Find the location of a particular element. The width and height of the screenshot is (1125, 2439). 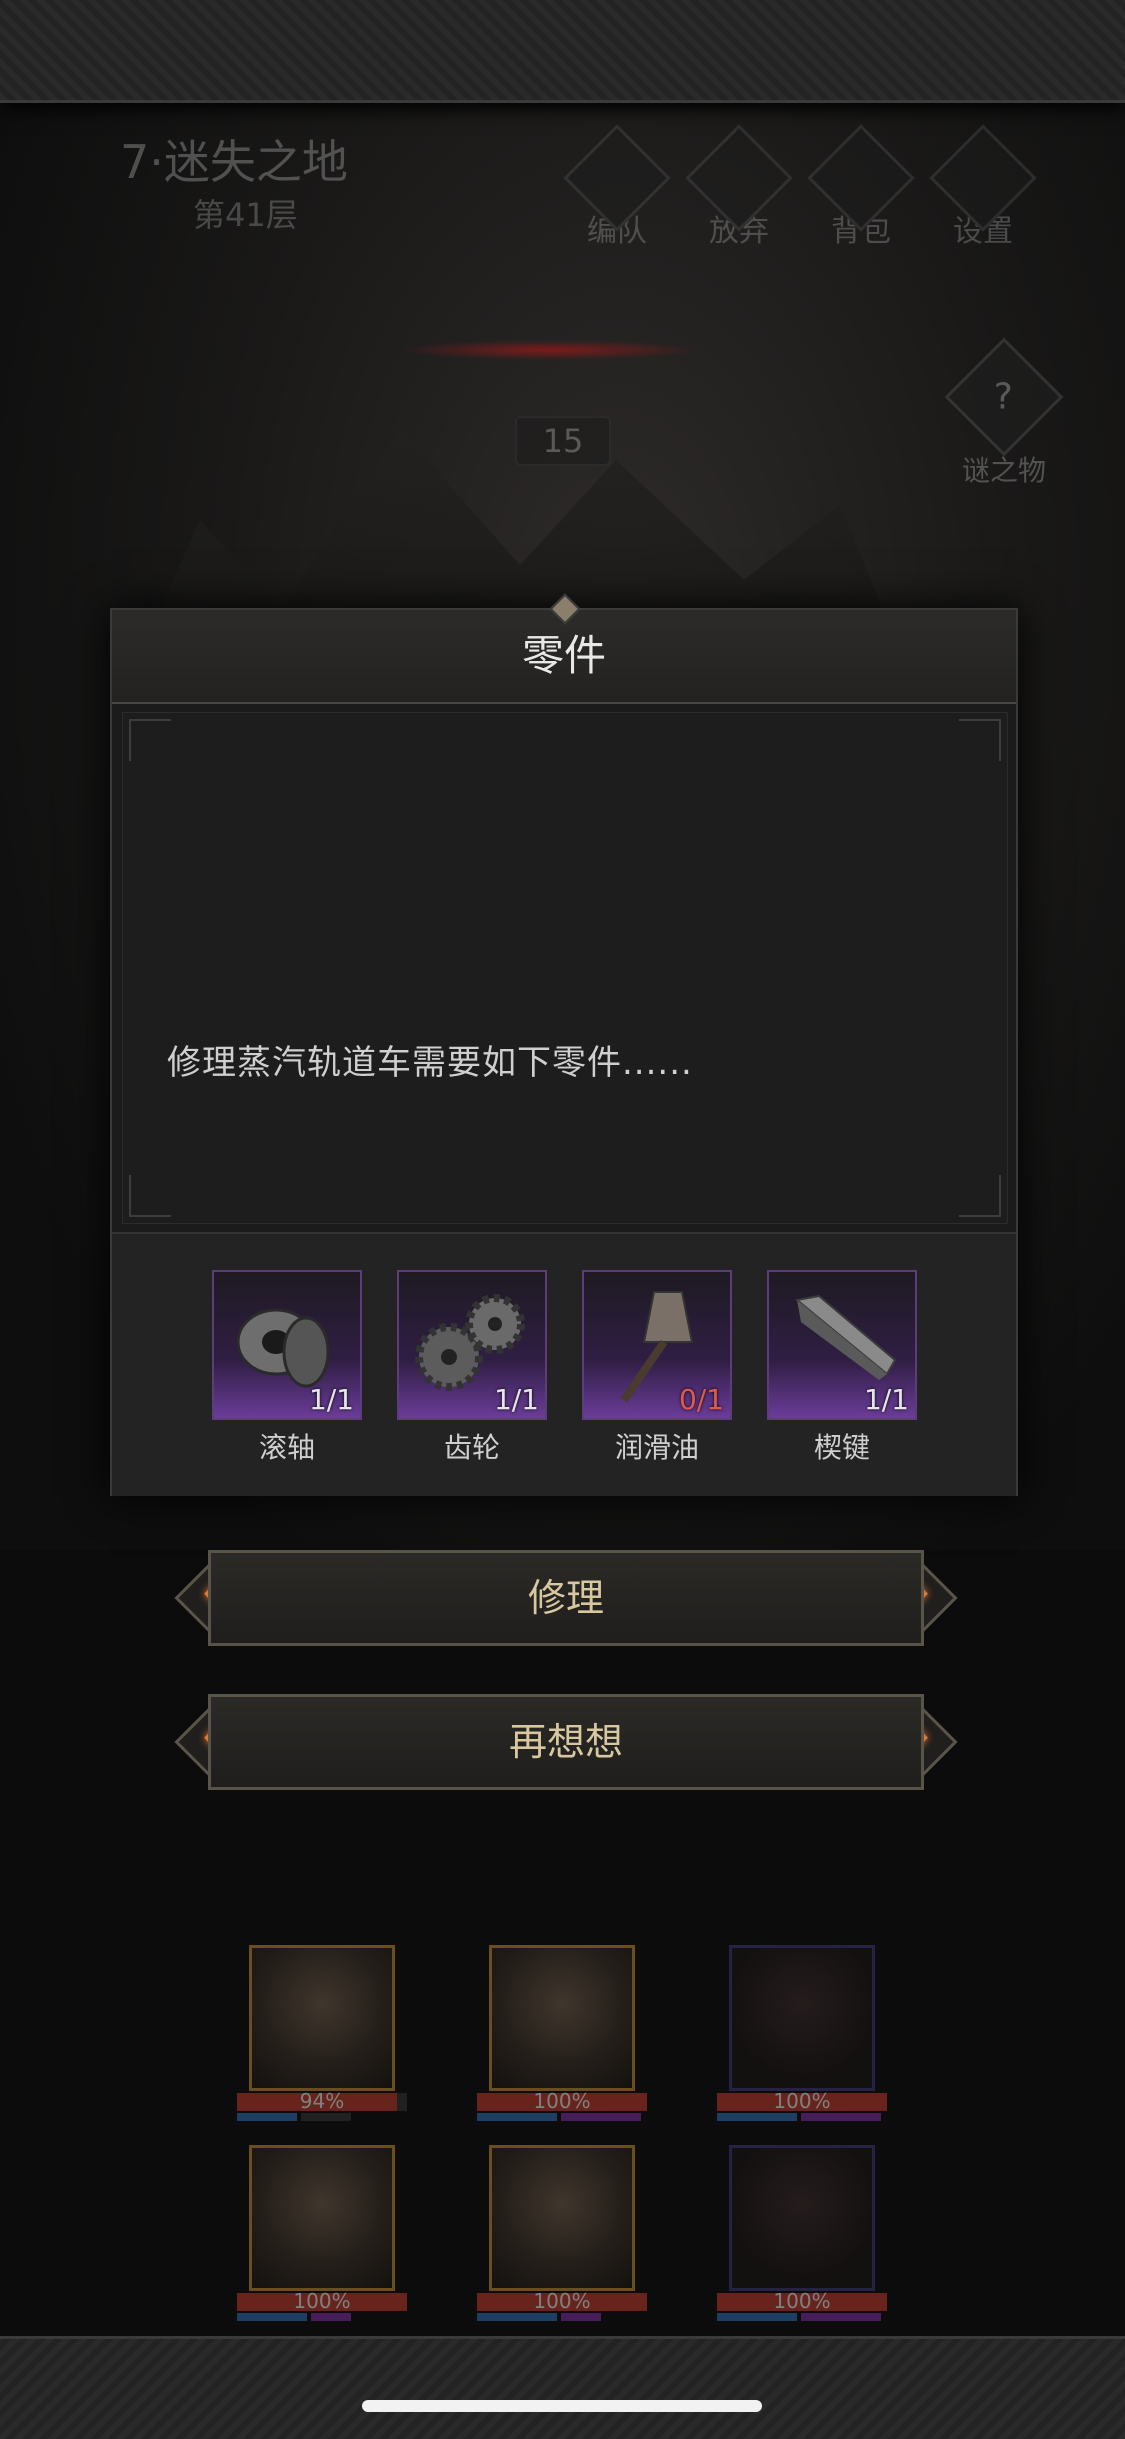

hero-hp-bar: 94% is located at coordinates (322, 2101).